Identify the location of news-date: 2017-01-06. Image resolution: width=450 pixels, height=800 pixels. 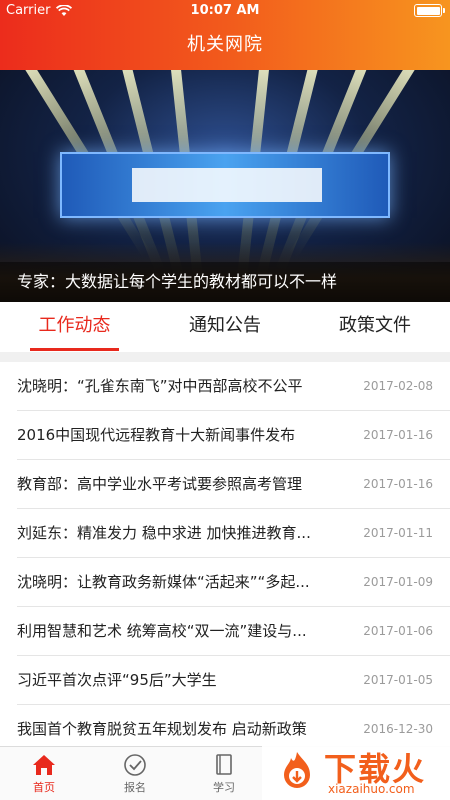
(398, 631).